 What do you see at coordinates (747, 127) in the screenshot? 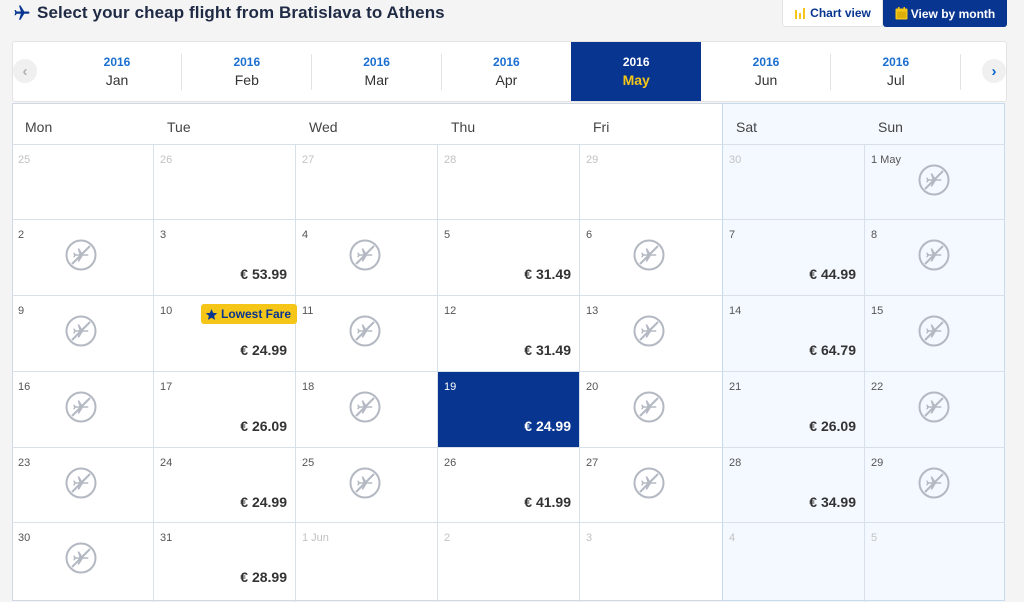
I see `weekday-sat: Sat` at bounding box center [747, 127].